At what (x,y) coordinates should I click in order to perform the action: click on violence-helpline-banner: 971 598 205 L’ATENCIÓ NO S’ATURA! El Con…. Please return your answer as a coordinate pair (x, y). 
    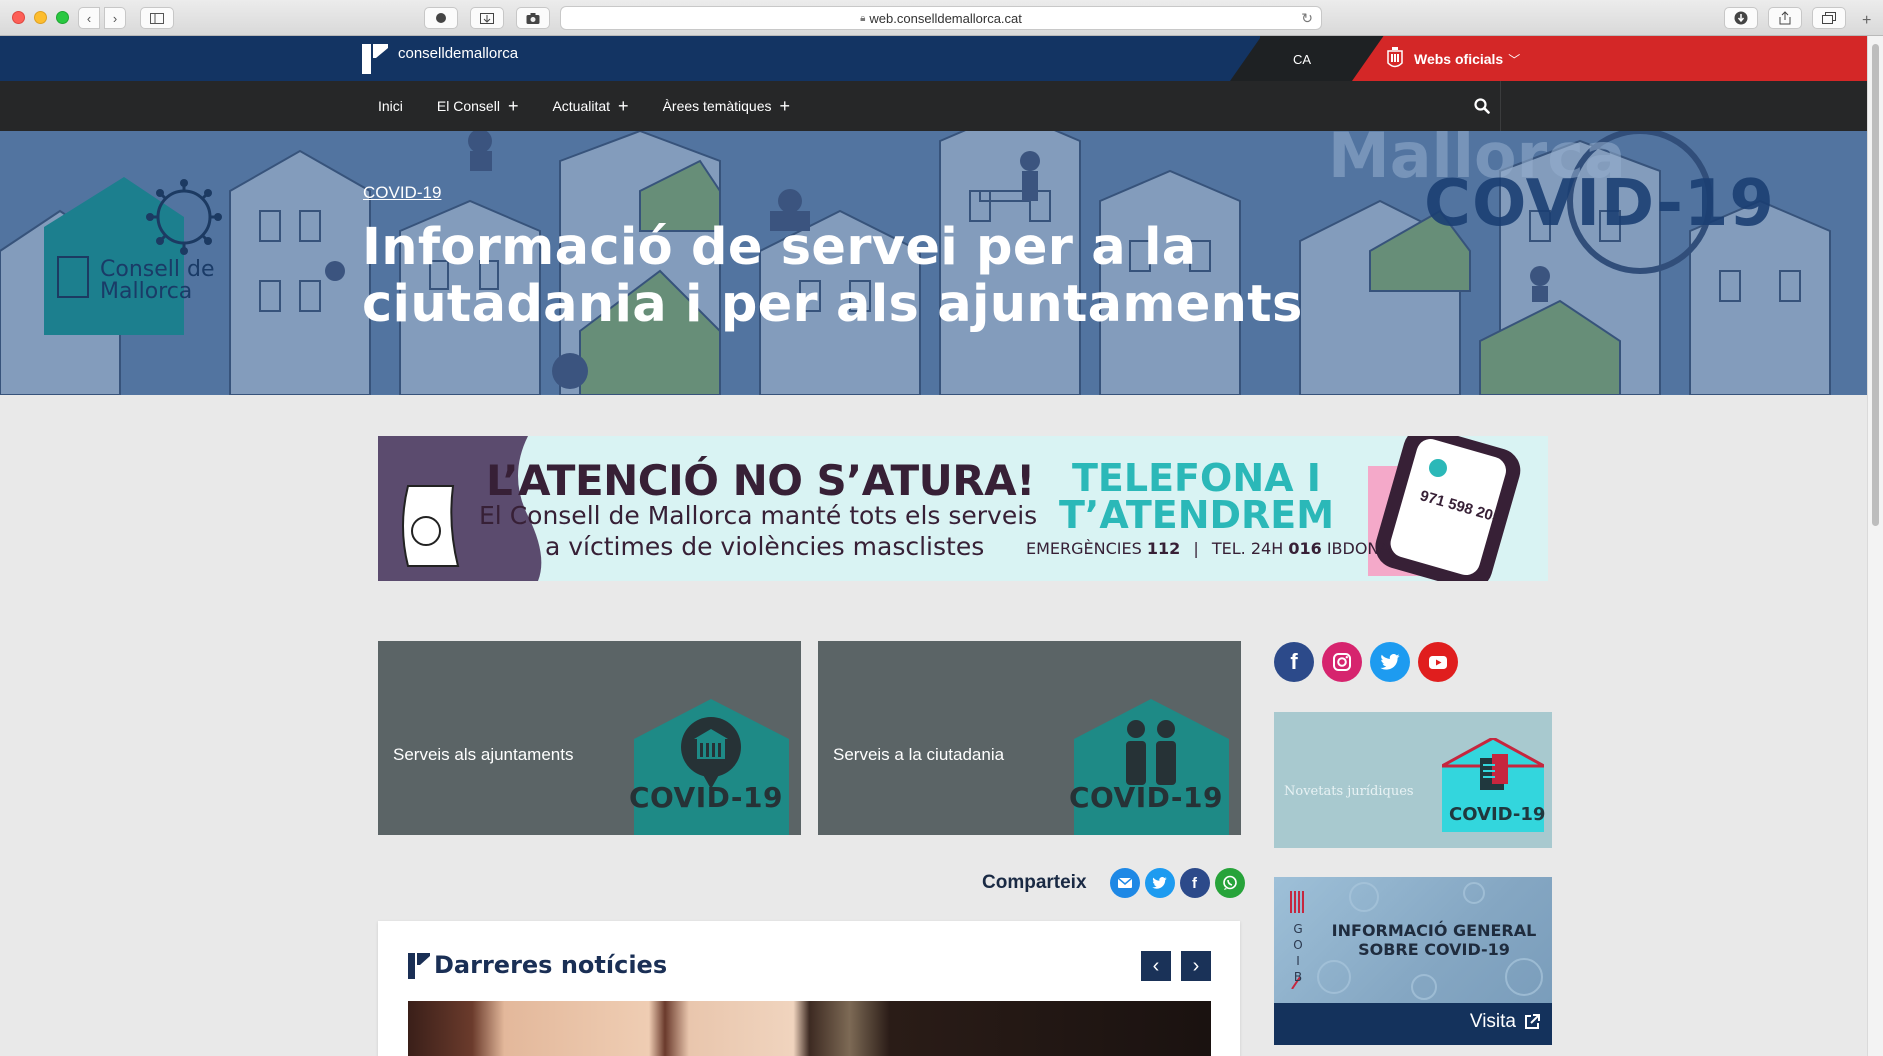
    Looking at the image, I should click on (963, 508).